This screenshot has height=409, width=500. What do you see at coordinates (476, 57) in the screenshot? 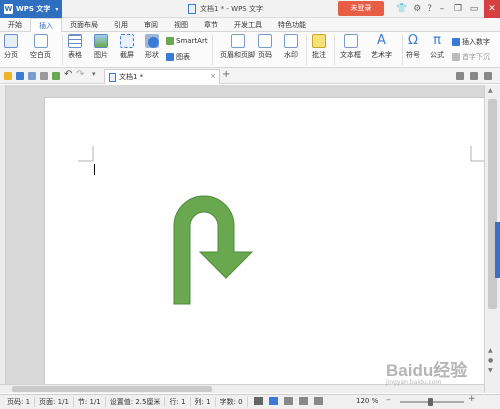
I see `first-drop-label: 首字下沉` at bounding box center [476, 57].